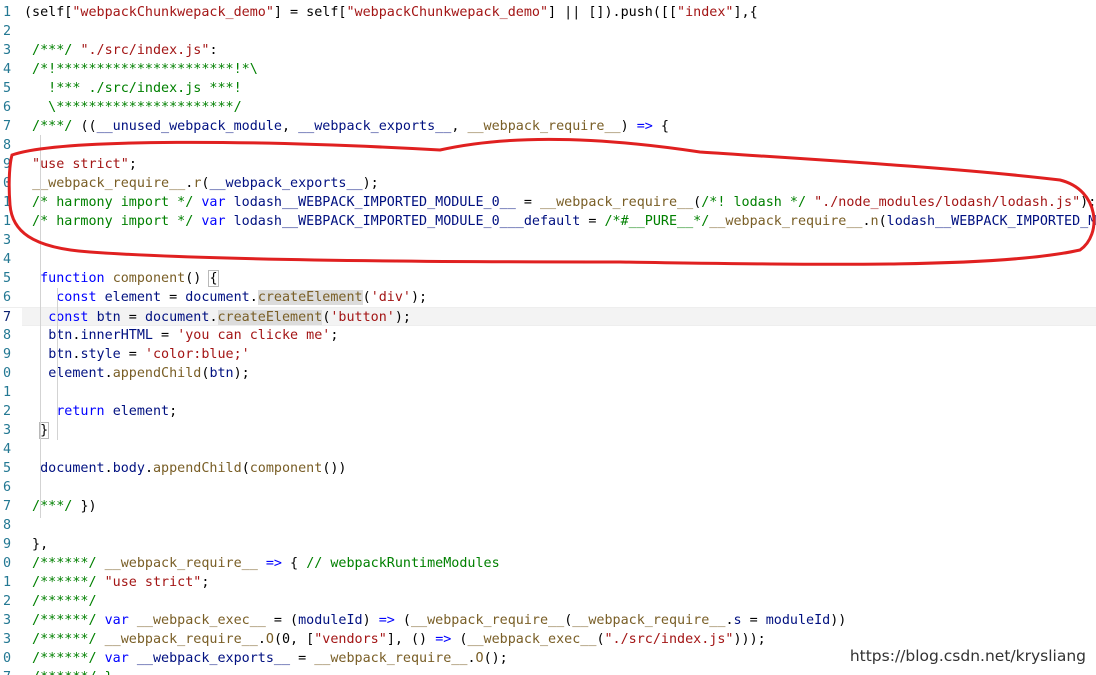 This screenshot has width=1096, height=675. What do you see at coordinates (133, 88) in the screenshot?
I see `code-text: !*** ./src/index.js ***!` at bounding box center [133, 88].